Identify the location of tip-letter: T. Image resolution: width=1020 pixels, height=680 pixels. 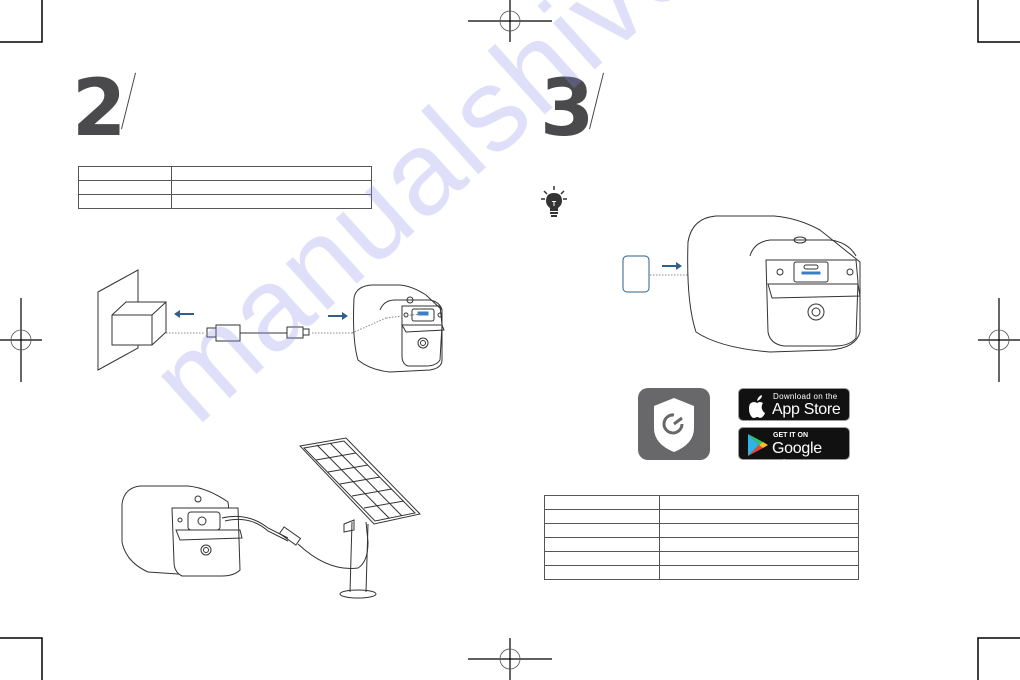
(554, 204).